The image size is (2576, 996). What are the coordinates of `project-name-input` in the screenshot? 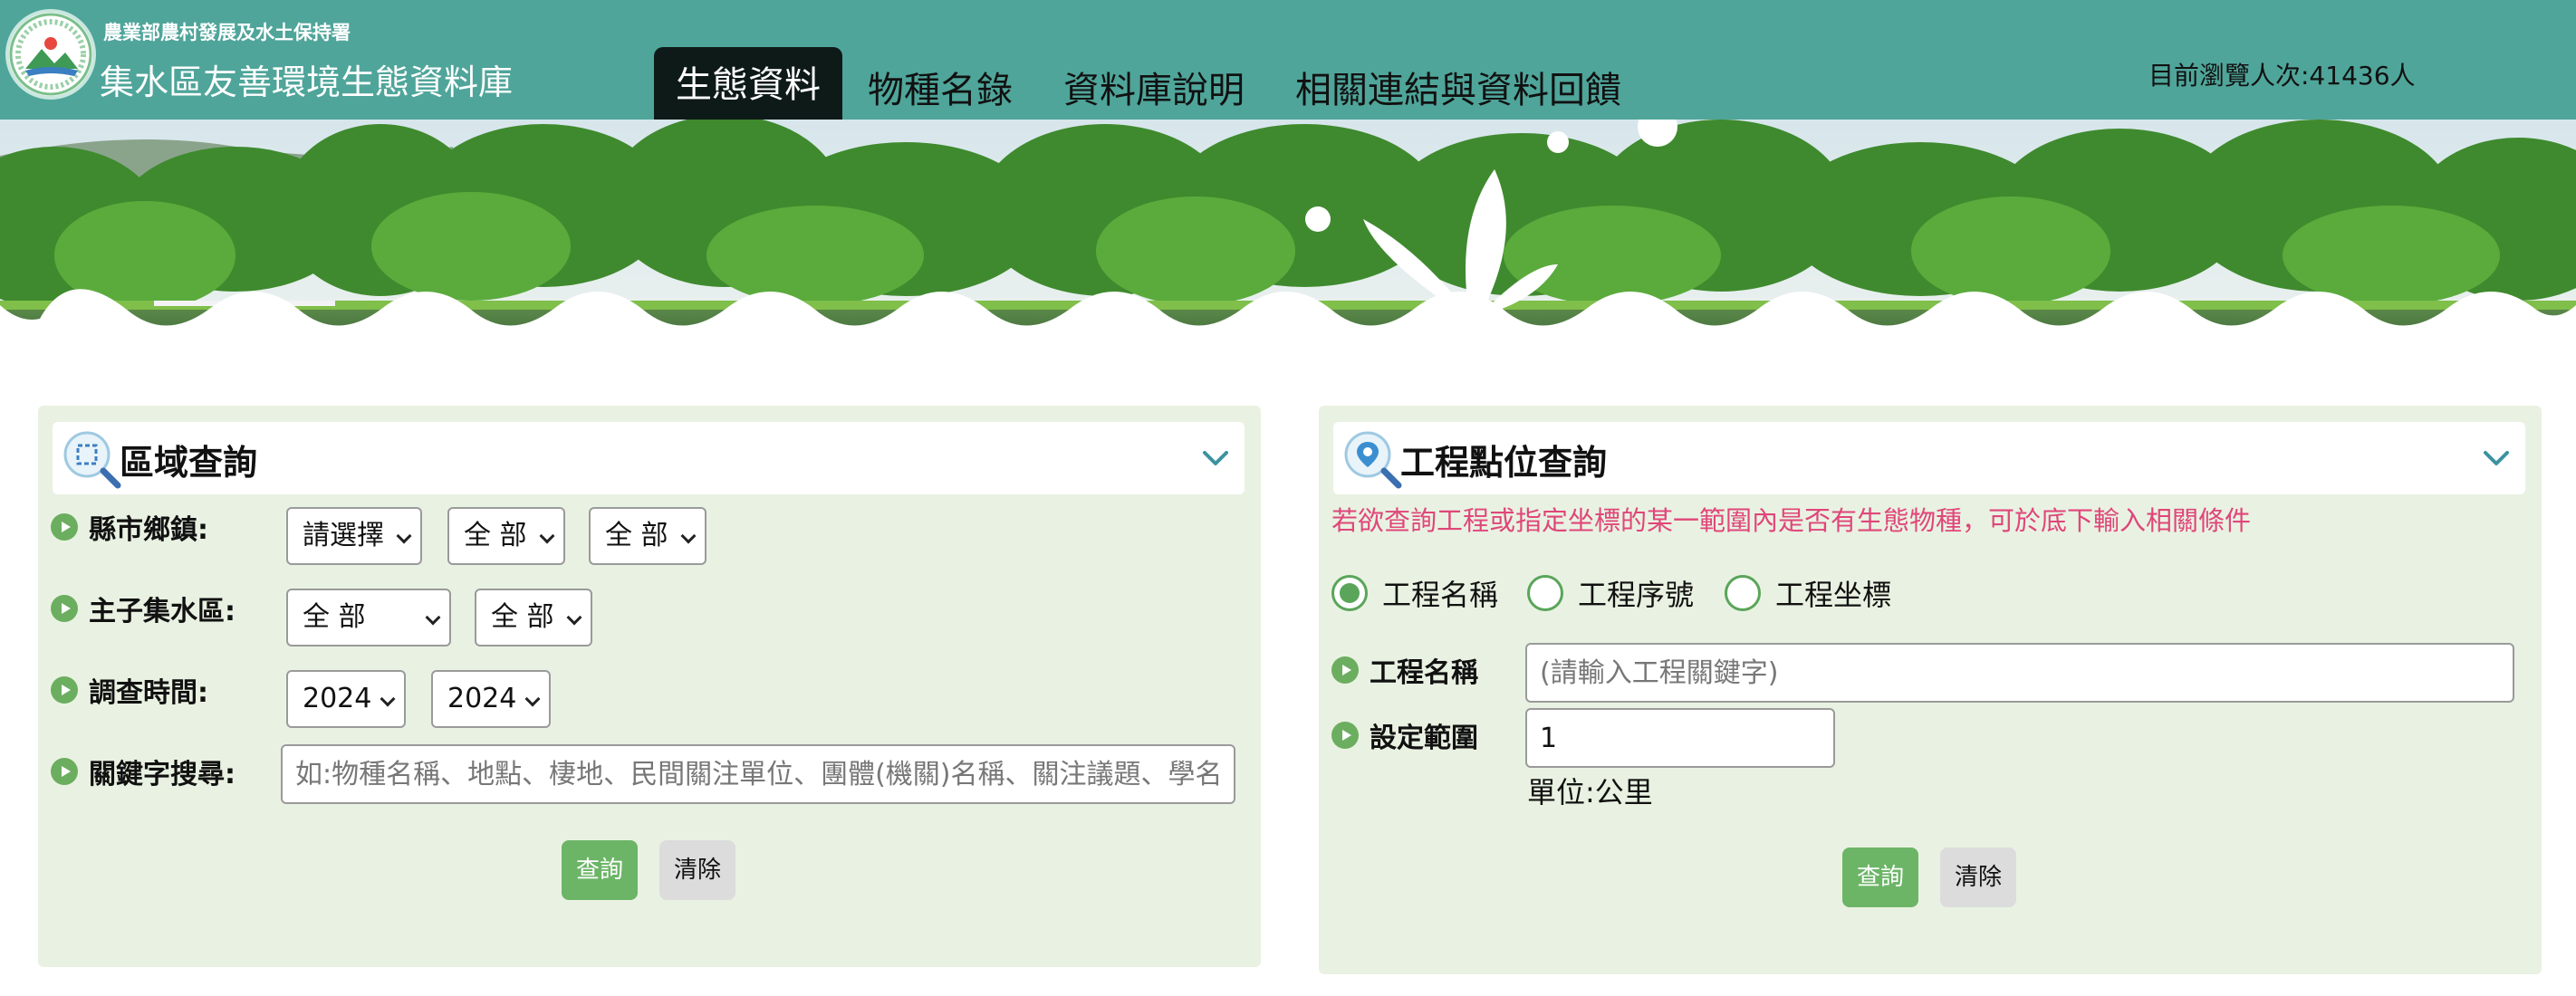 It's located at (2019, 673).